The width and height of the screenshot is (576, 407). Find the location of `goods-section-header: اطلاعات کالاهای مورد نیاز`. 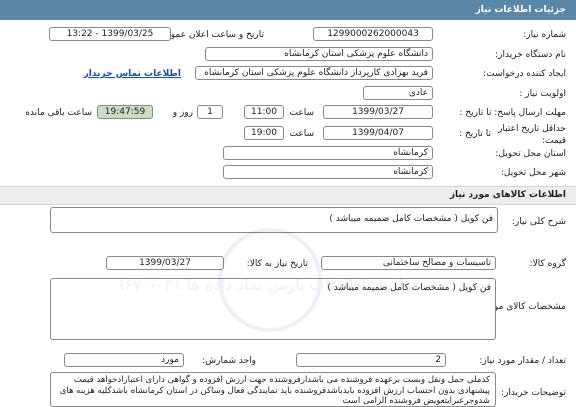

goods-section-header: اطلاعات کالاهای مورد نیاز is located at coordinates (288, 195).